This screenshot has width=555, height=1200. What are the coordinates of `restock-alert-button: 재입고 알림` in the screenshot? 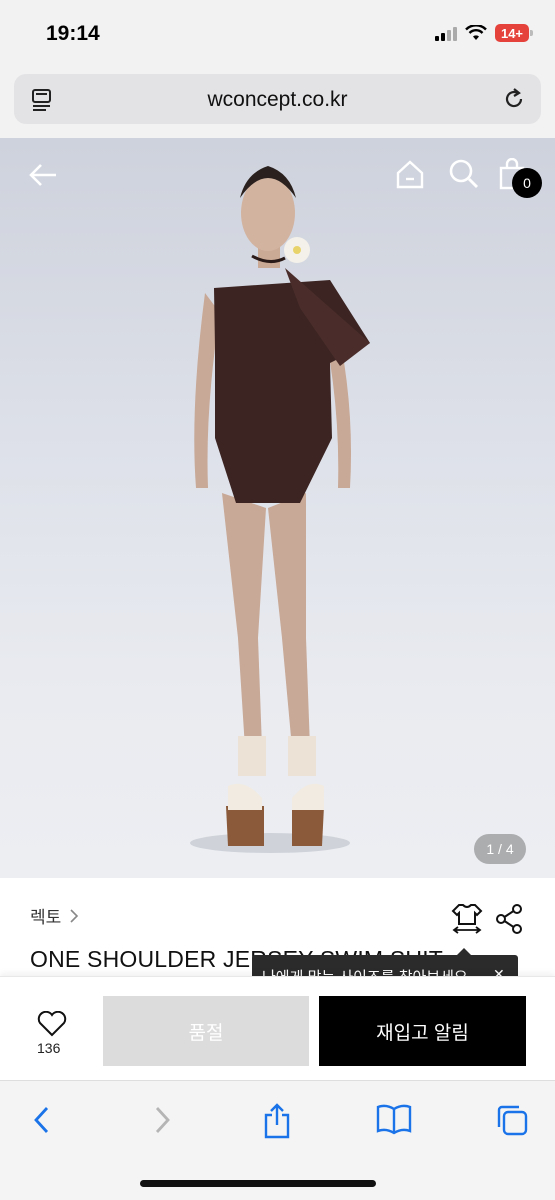 It's located at (422, 1031).